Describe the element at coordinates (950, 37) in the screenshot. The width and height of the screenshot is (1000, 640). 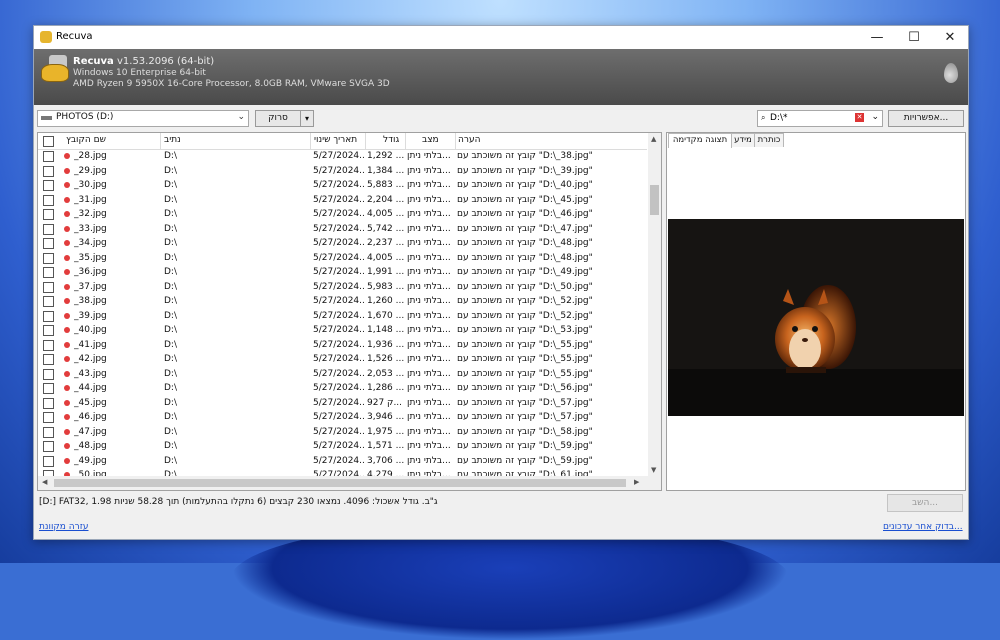
I see `close-button: ✕` at that location.